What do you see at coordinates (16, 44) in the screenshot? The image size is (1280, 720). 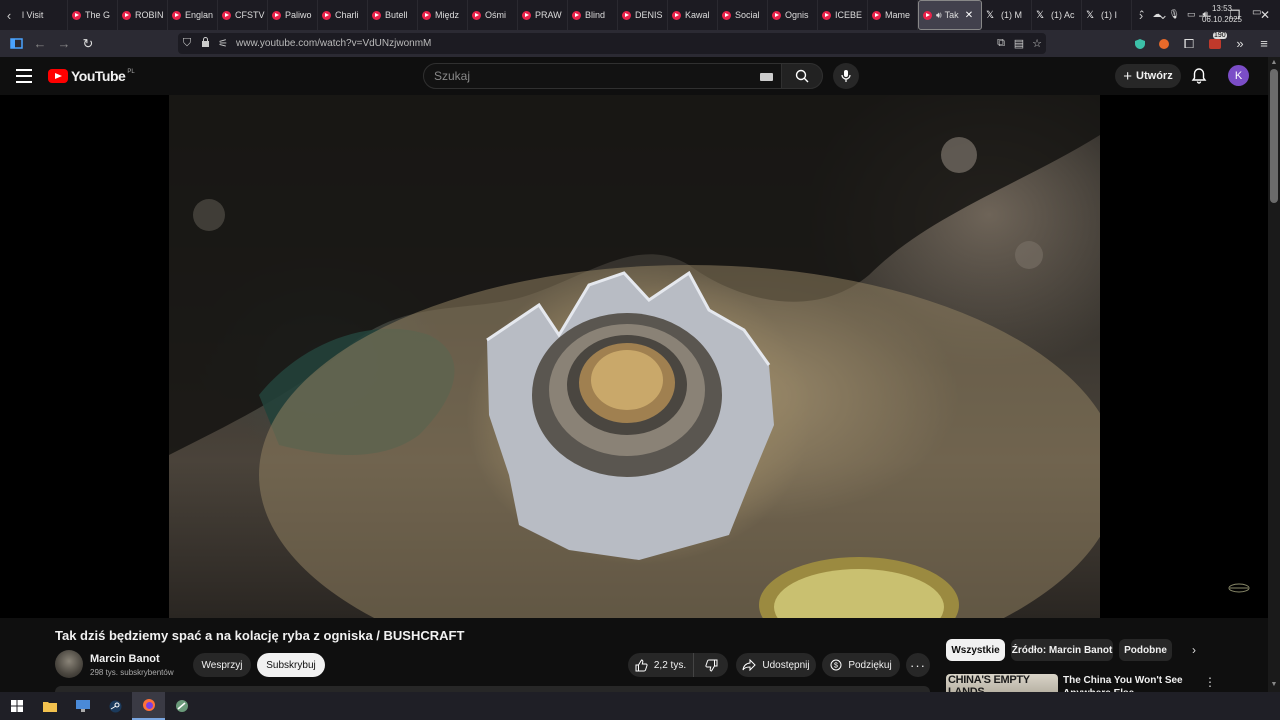 I see `sidebar-toggle-icon` at bounding box center [16, 44].